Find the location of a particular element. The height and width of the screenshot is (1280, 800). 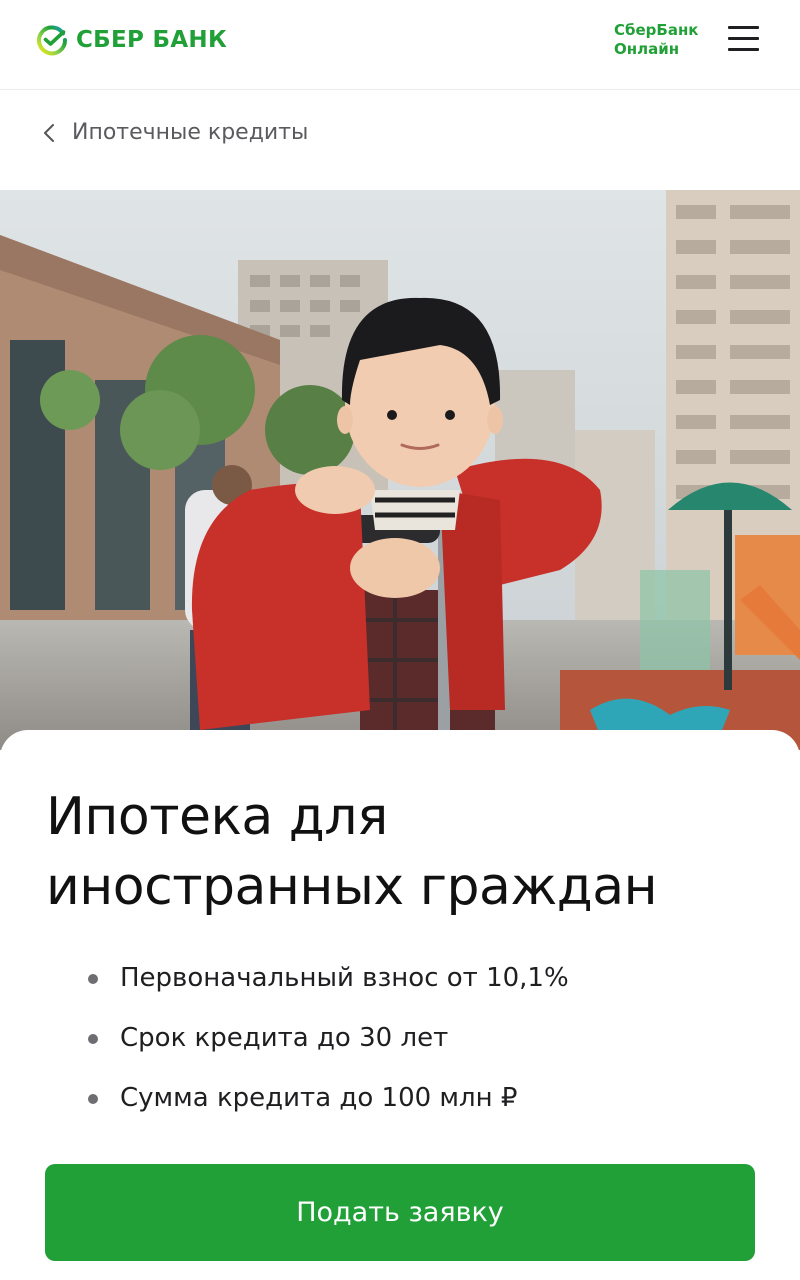

top-header: СБЕР БАНК СберБанк Онлайн is located at coordinates (400, 45).